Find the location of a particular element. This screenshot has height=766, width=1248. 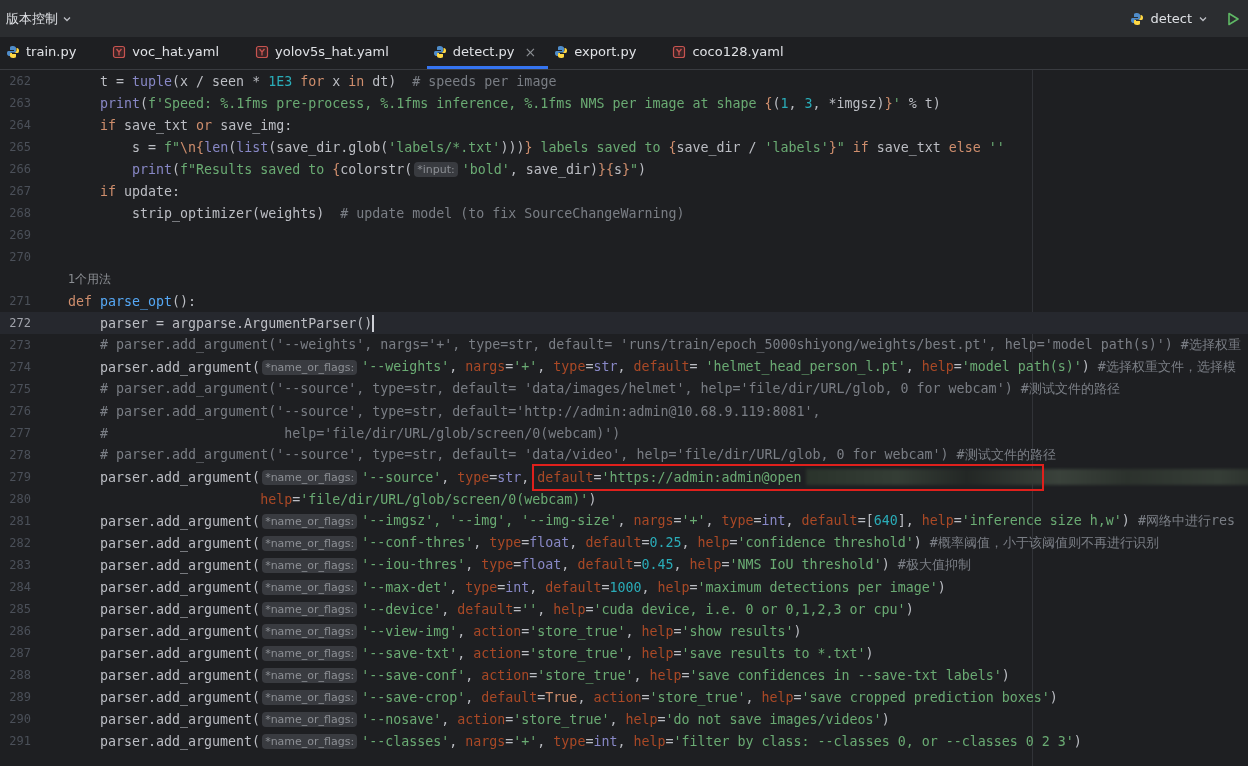

code-text: '--source', type=str, default='https://admin:admin@open is located at coordinates (581, 477).